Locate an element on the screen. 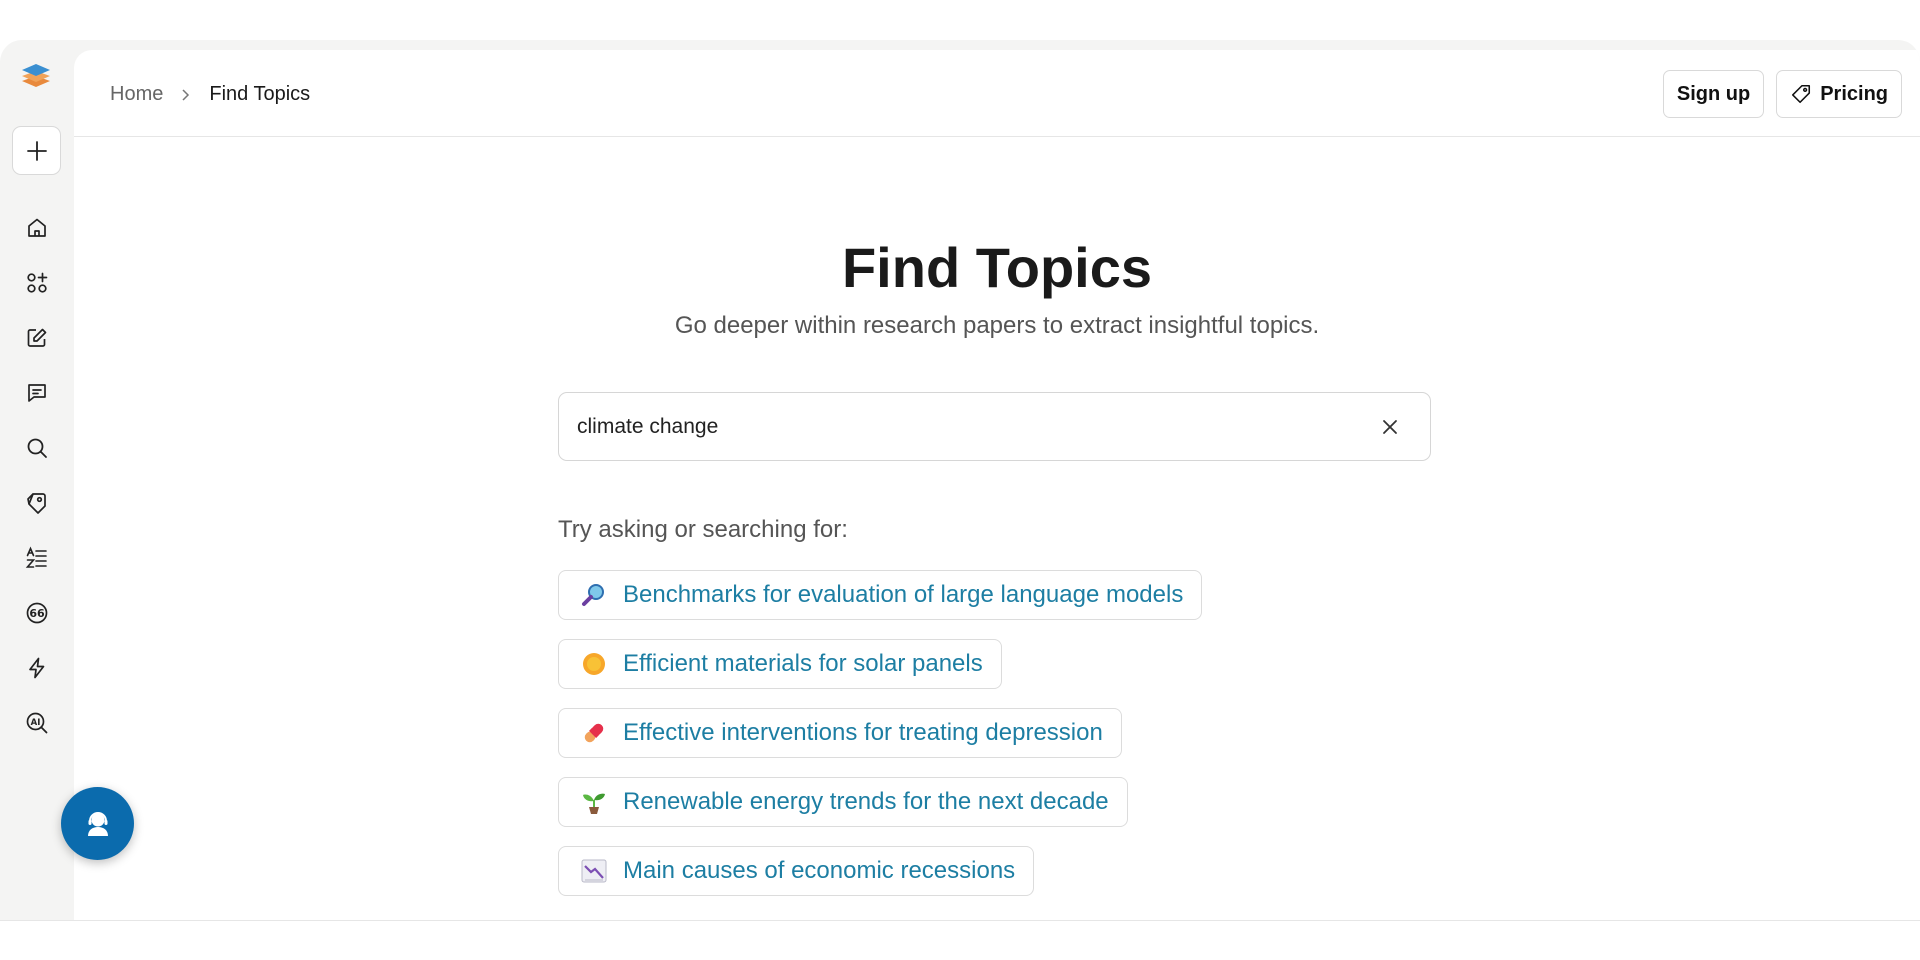 Image resolution: width=1920 pixels, height=960 pixels. signup-label: Sign up is located at coordinates (1713, 93).